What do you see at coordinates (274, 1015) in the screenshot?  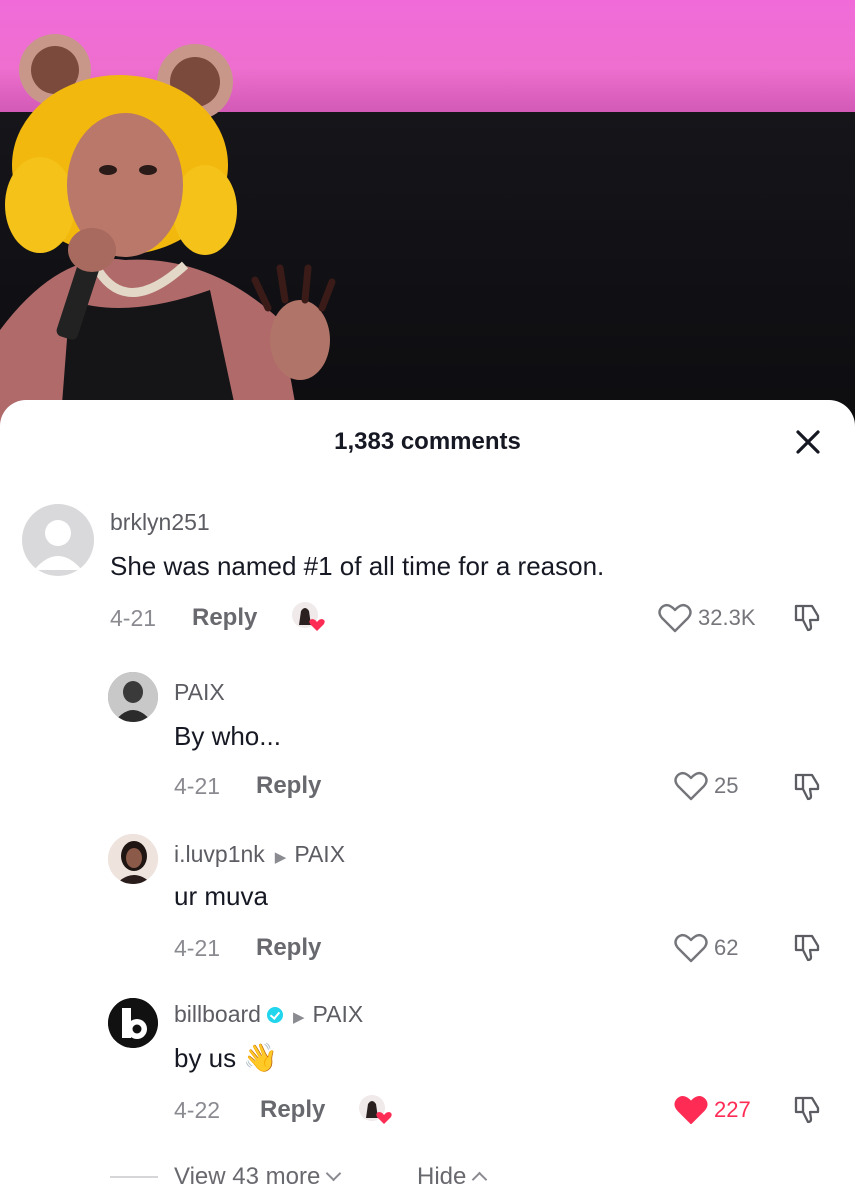 I see `verified-badge-icon` at bounding box center [274, 1015].